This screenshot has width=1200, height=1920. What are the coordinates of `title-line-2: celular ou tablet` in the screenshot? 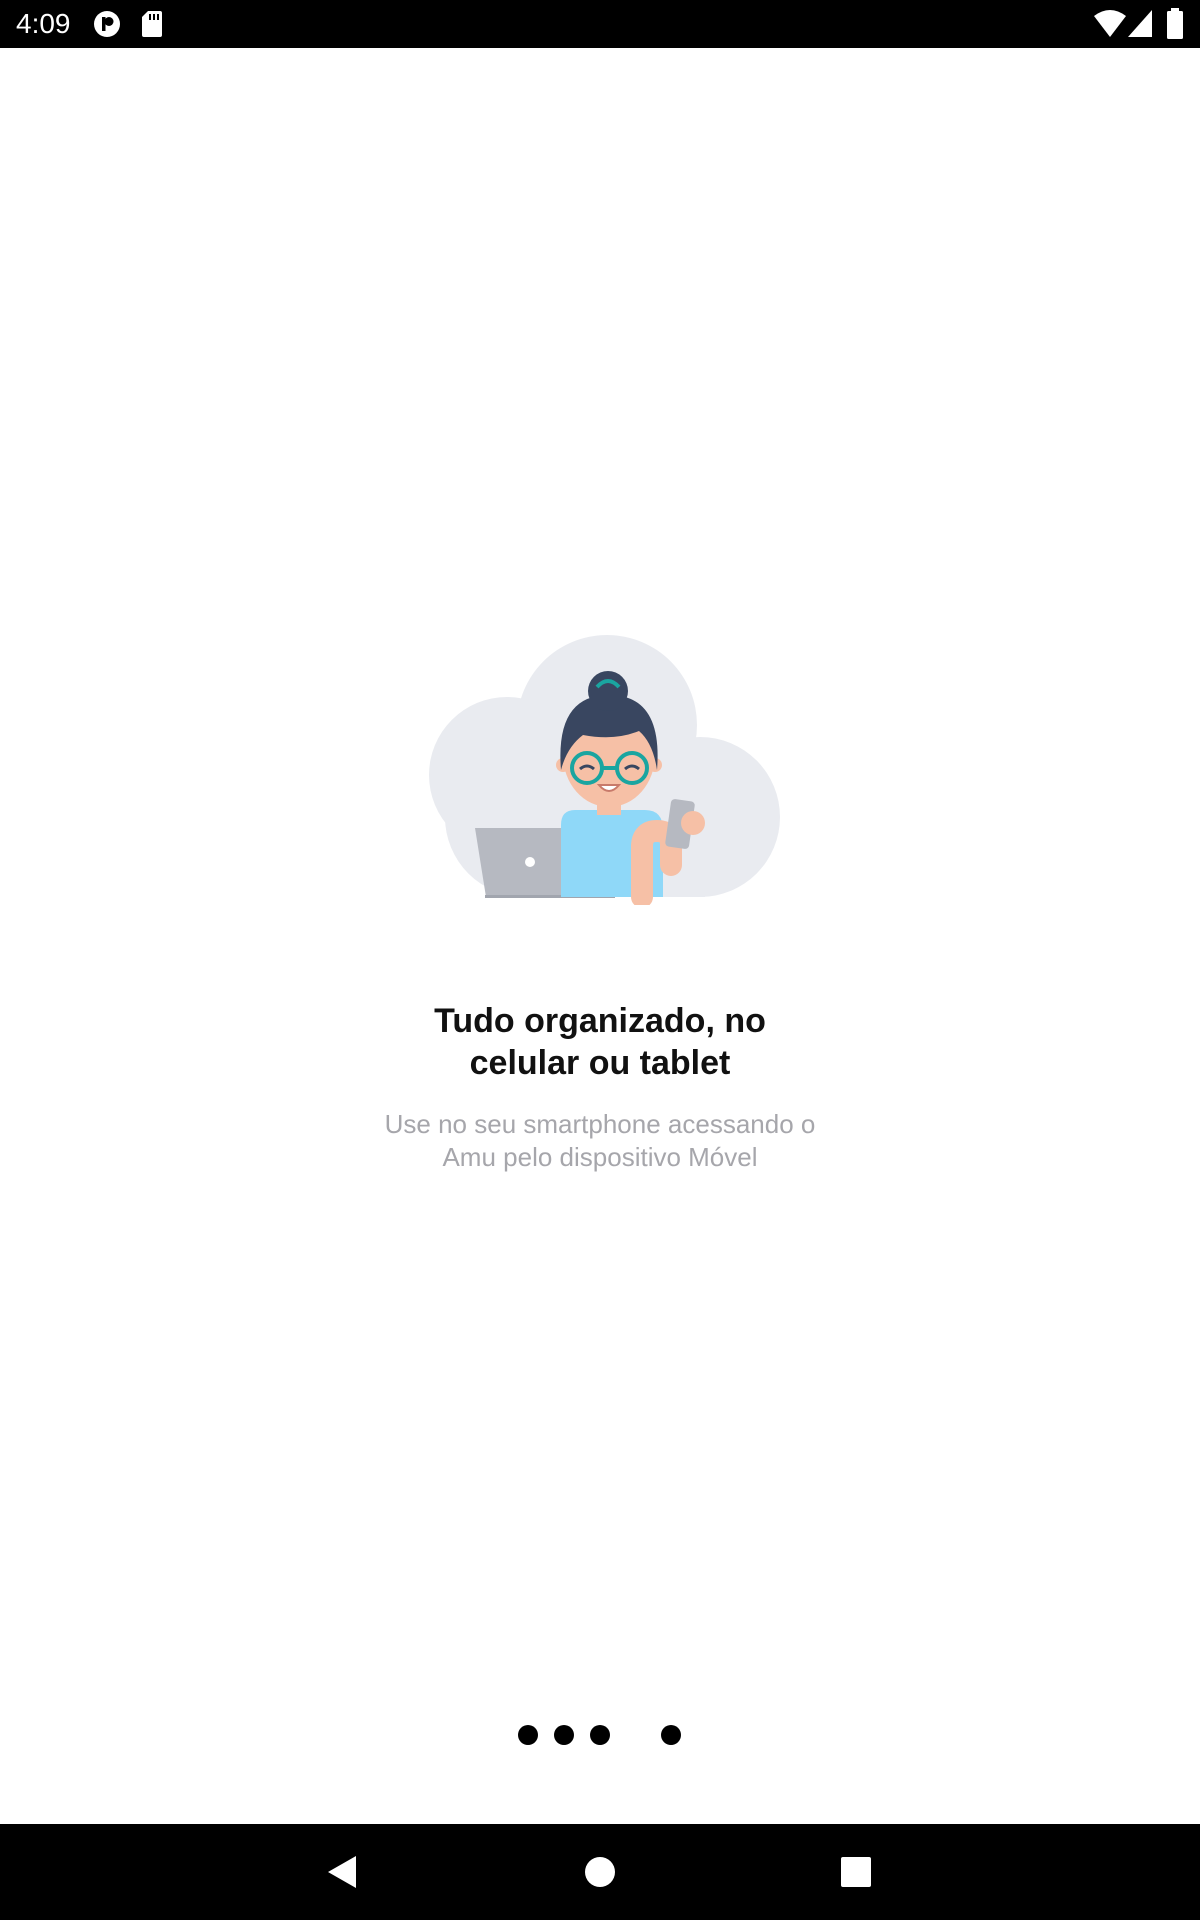 It's located at (600, 1063).